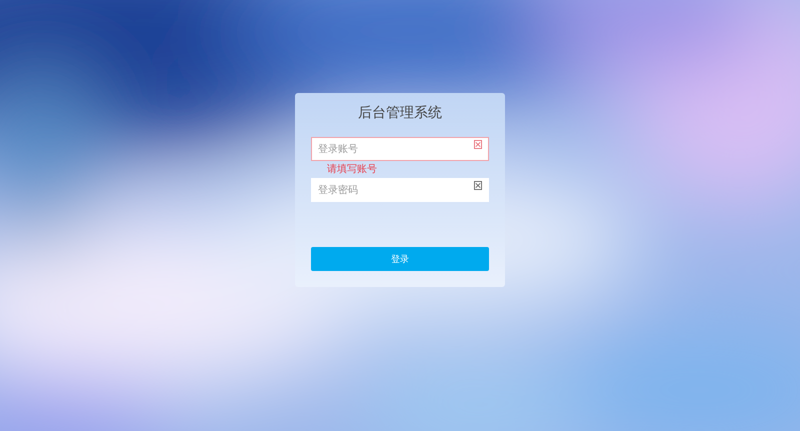  What do you see at coordinates (400, 259) in the screenshot?
I see `login-button: 登录` at bounding box center [400, 259].